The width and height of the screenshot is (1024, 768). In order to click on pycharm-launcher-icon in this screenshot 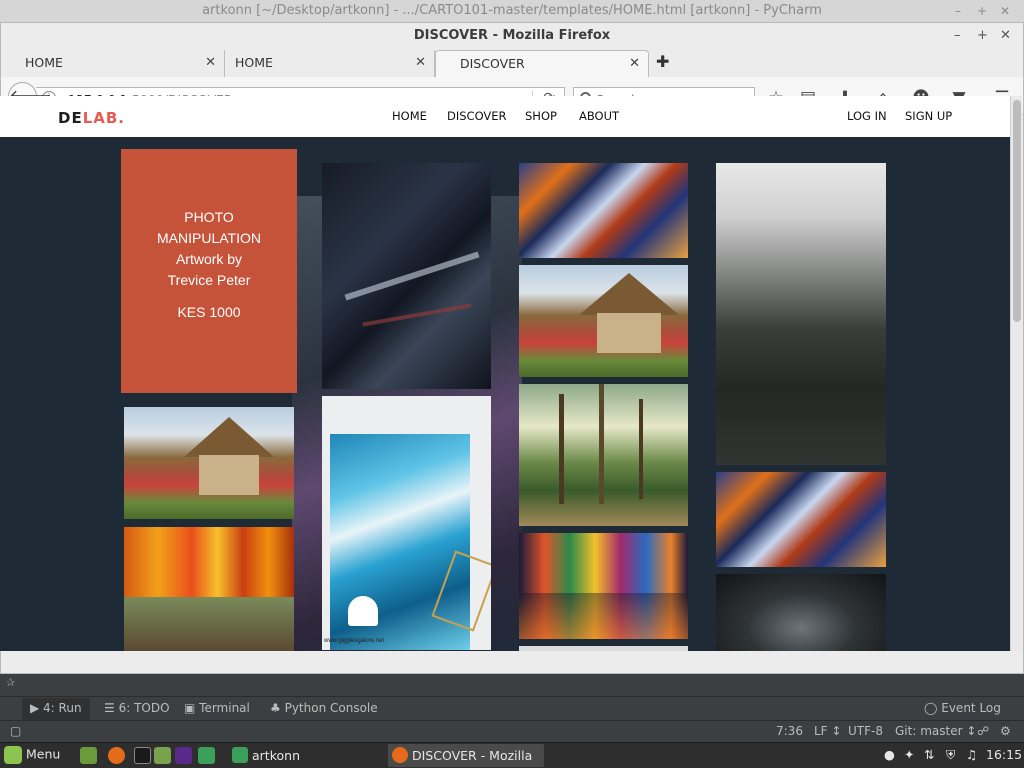, I will do `click(206, 755)`.